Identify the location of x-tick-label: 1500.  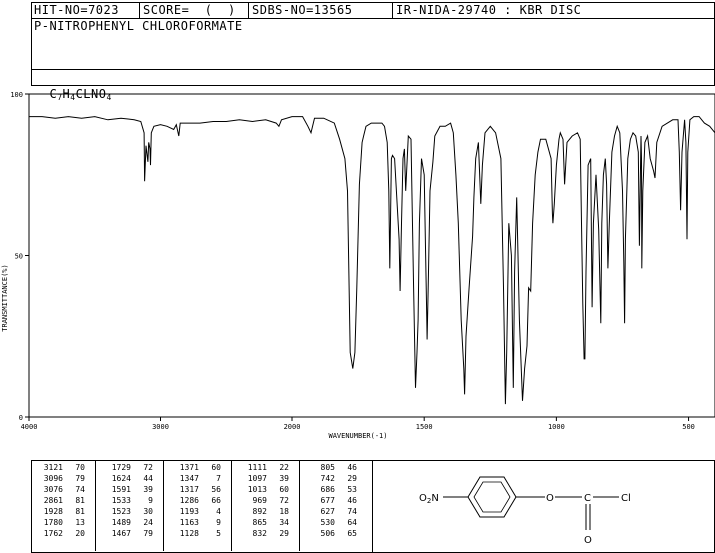
(424, 427).